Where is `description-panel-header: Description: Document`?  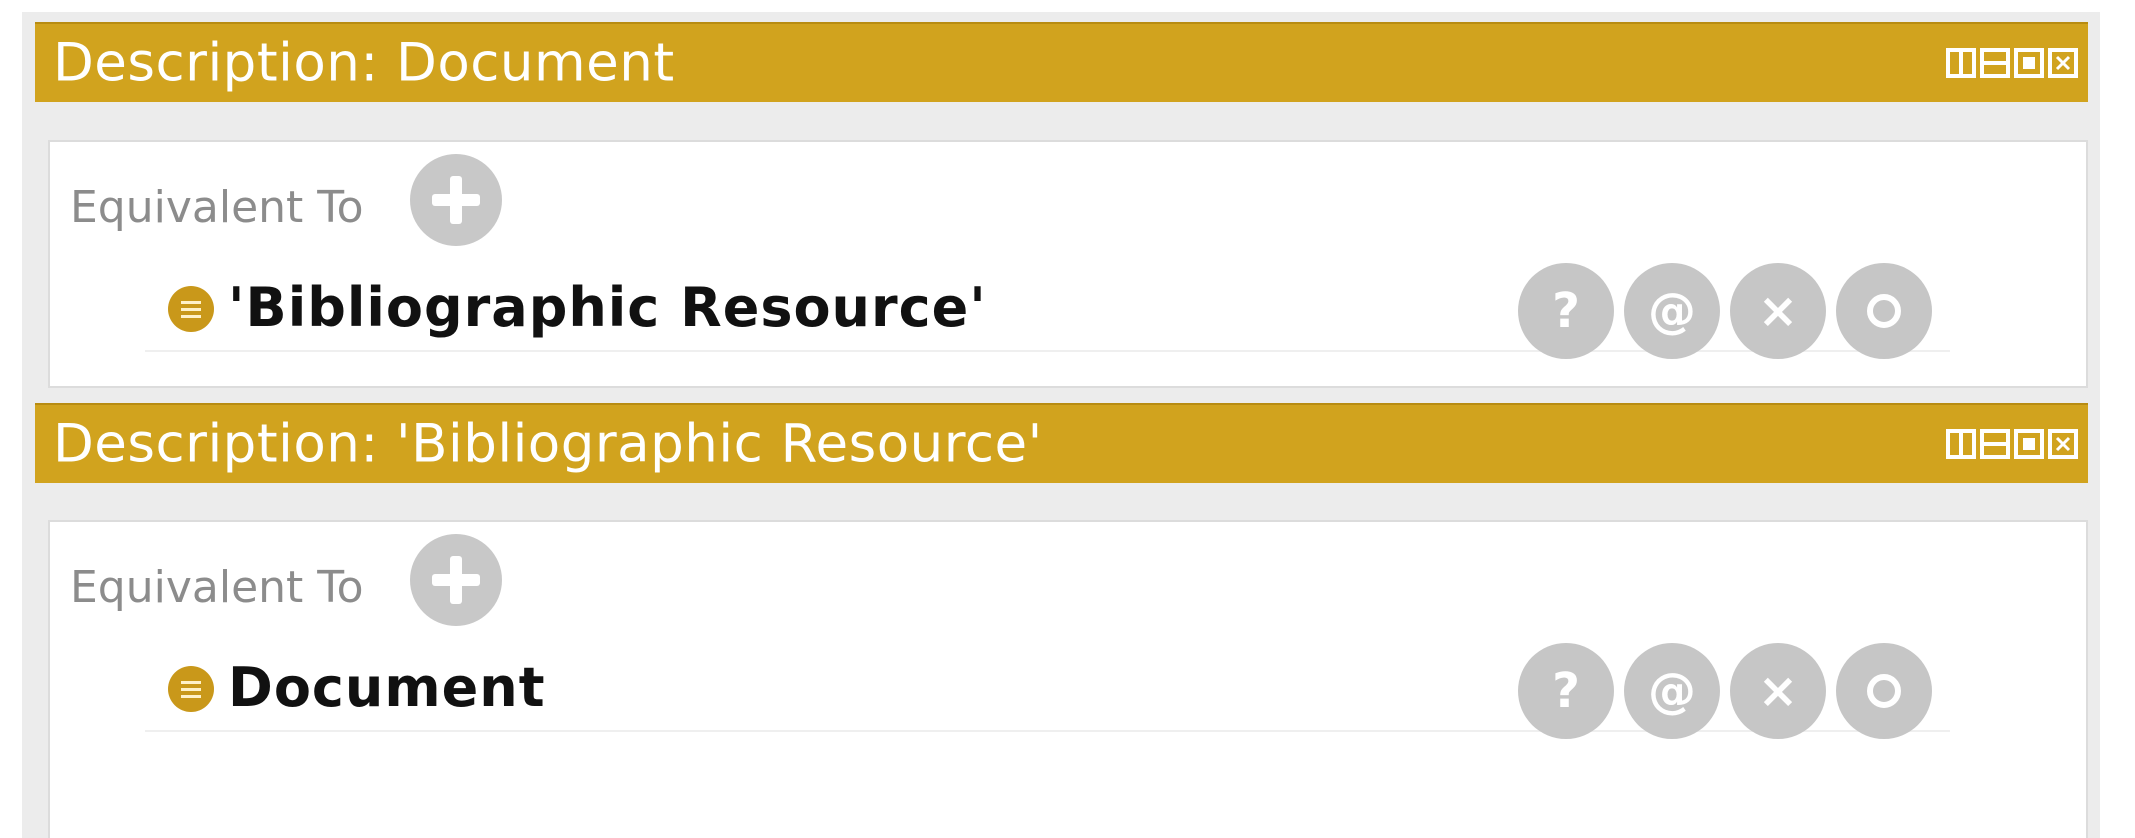
description-panel-header: Description: Document is located at coordinates (1061, 62).